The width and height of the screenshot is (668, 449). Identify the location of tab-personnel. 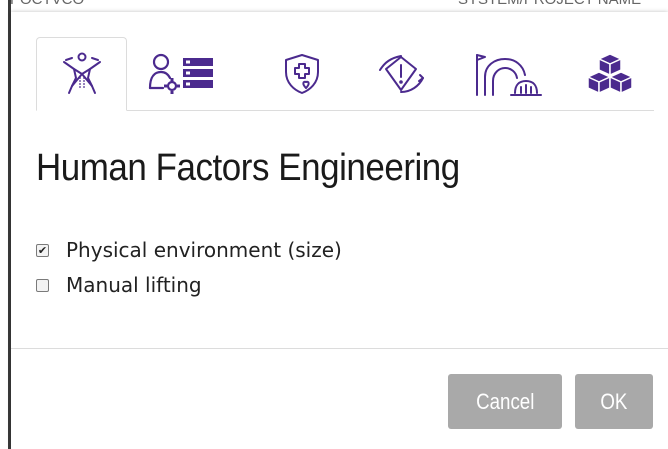
(183, 73).